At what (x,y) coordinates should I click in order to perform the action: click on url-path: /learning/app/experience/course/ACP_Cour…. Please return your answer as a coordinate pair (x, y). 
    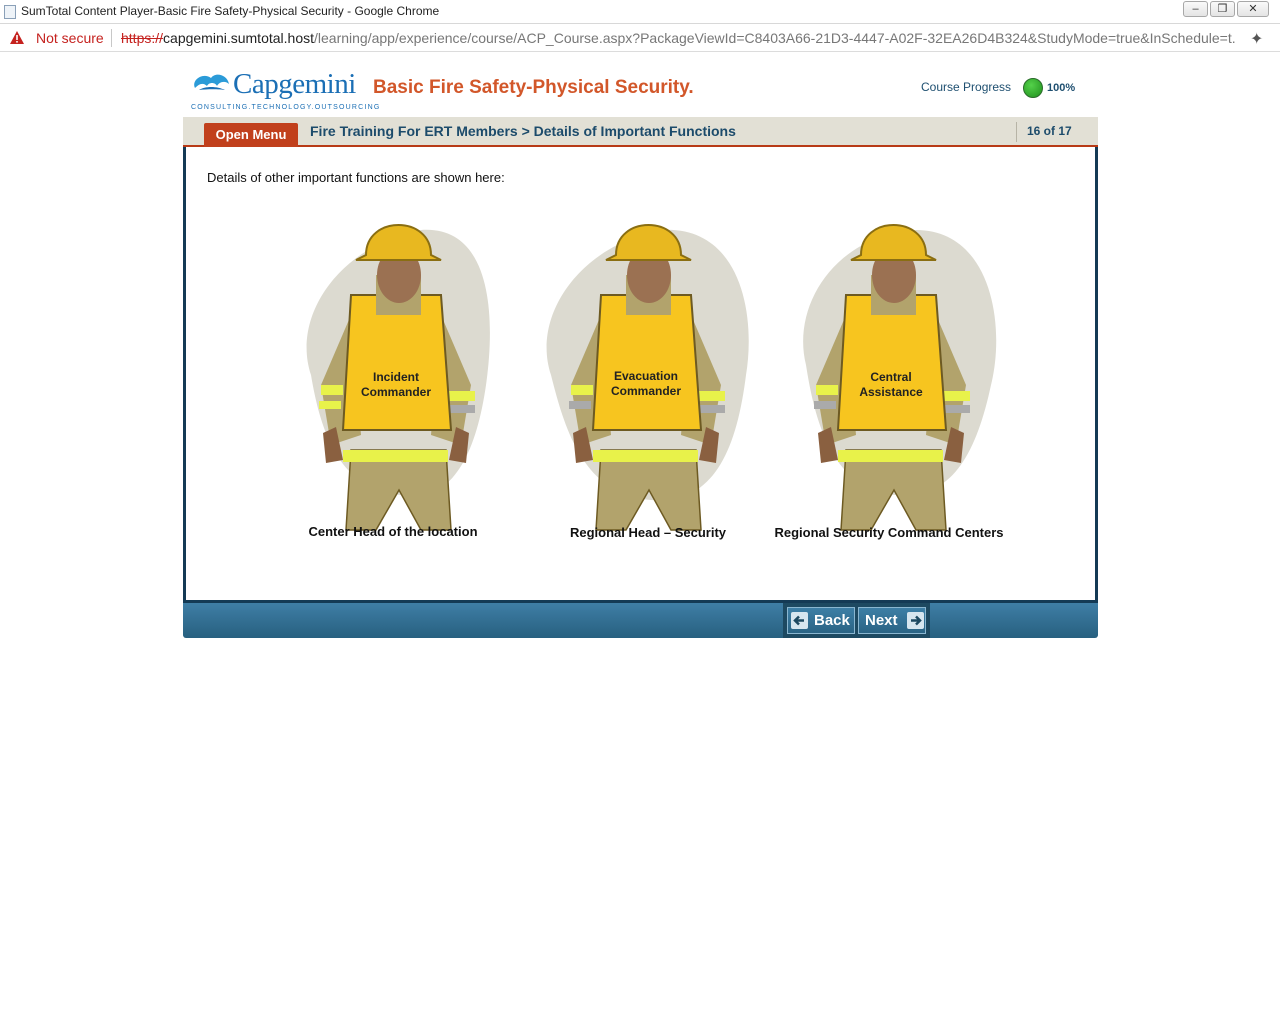
    Looking at the image, I should click on (775, 38).